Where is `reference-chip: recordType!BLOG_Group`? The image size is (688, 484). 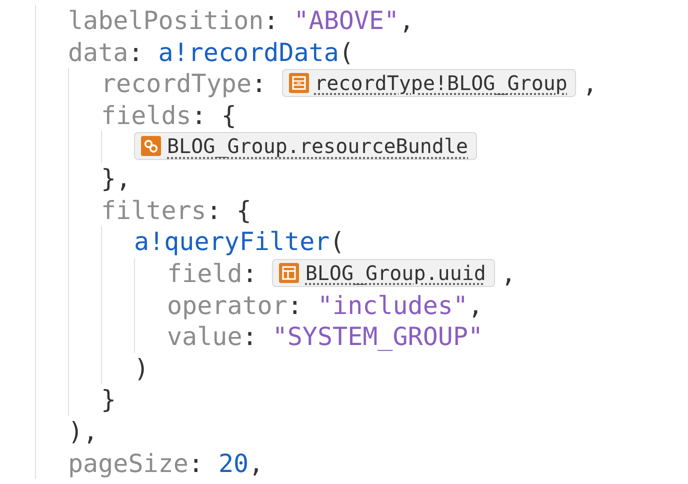
reference-chip: recordType!BLOG_Group is located at coordinates (429, 82).